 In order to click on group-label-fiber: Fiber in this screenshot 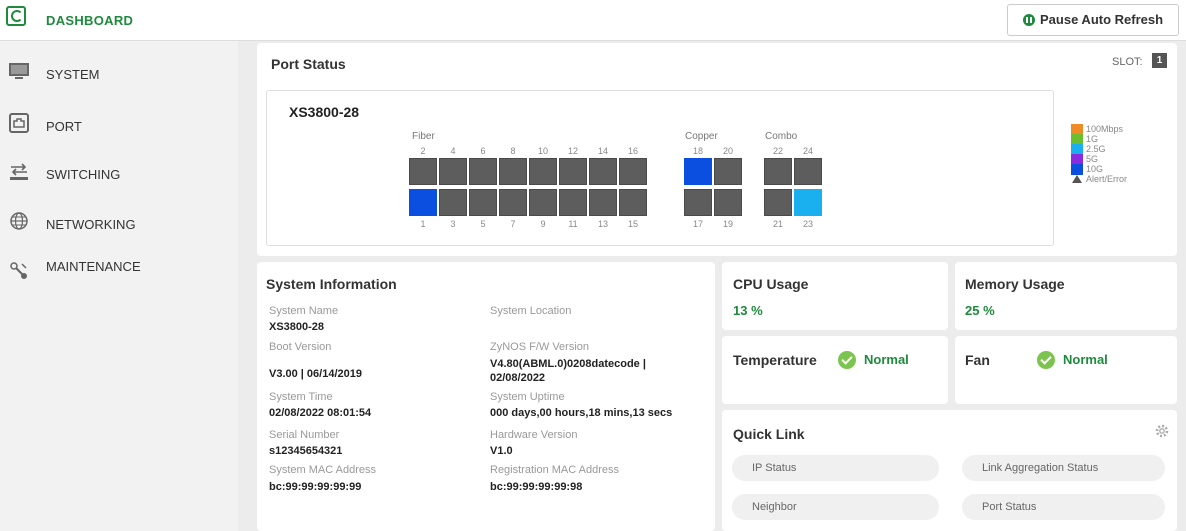, I will do `click(423, 136)`.